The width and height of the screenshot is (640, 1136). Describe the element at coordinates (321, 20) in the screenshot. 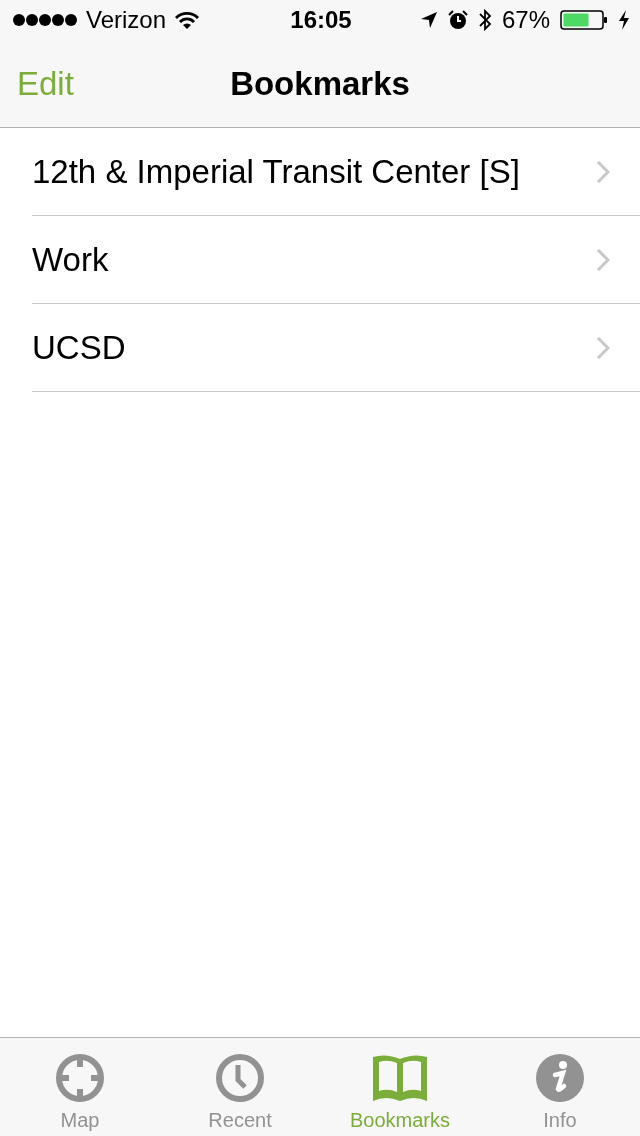

I see `clock-time: 16:05` at that location.